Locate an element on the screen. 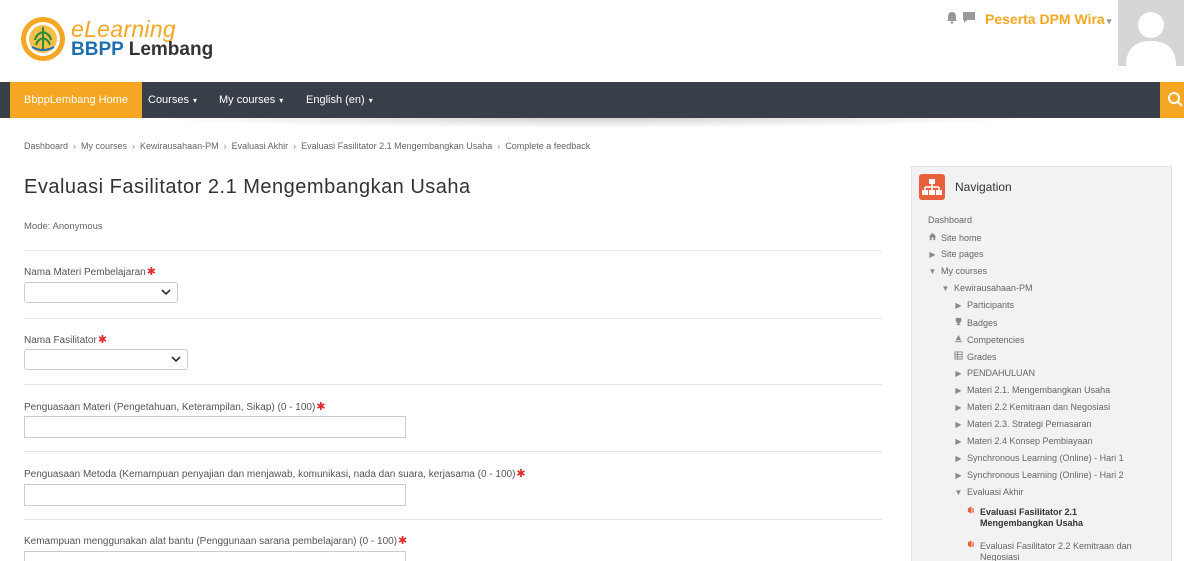 This screenshot has width=1184, height=561. nav-node-competencies: Competencies is located at coordinates (989, 340).